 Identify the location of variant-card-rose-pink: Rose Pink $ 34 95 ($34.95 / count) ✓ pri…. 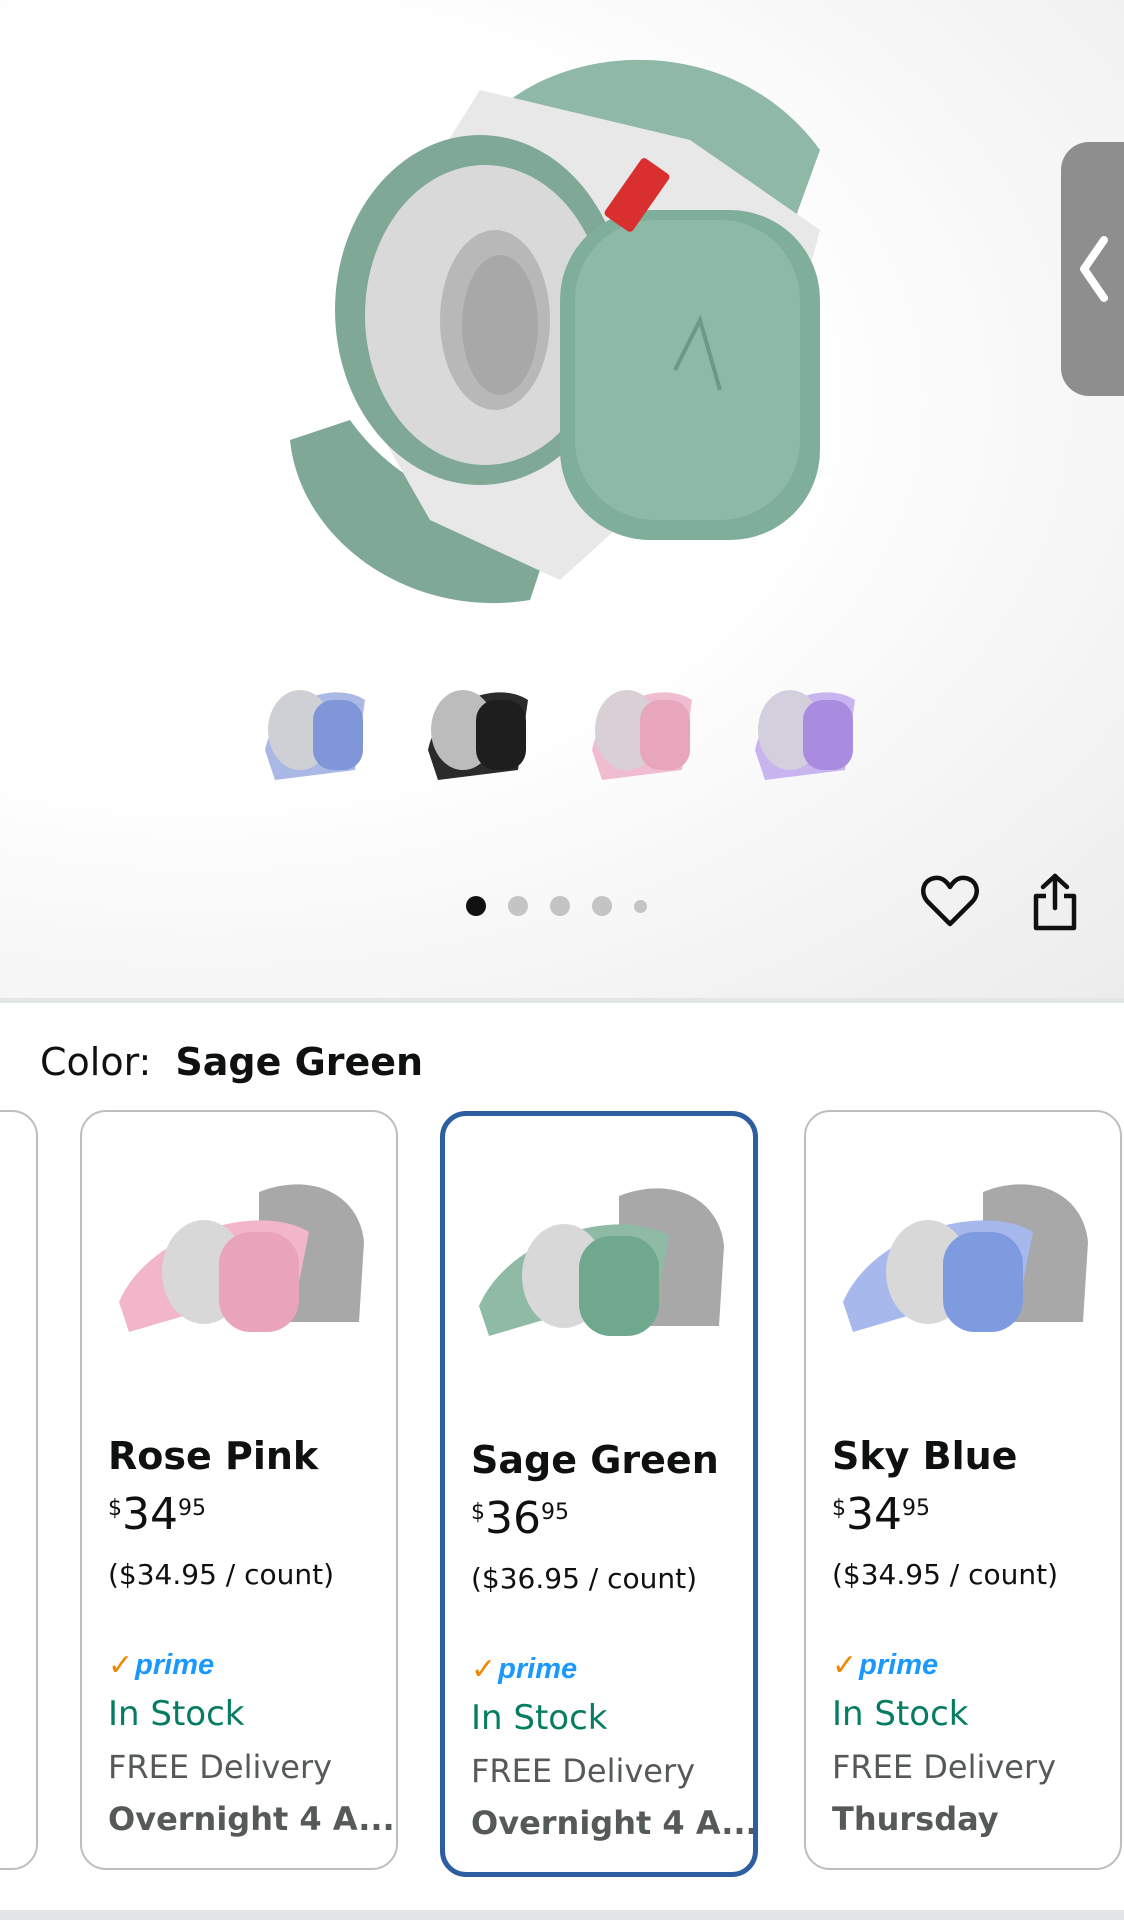
(239, 1490).